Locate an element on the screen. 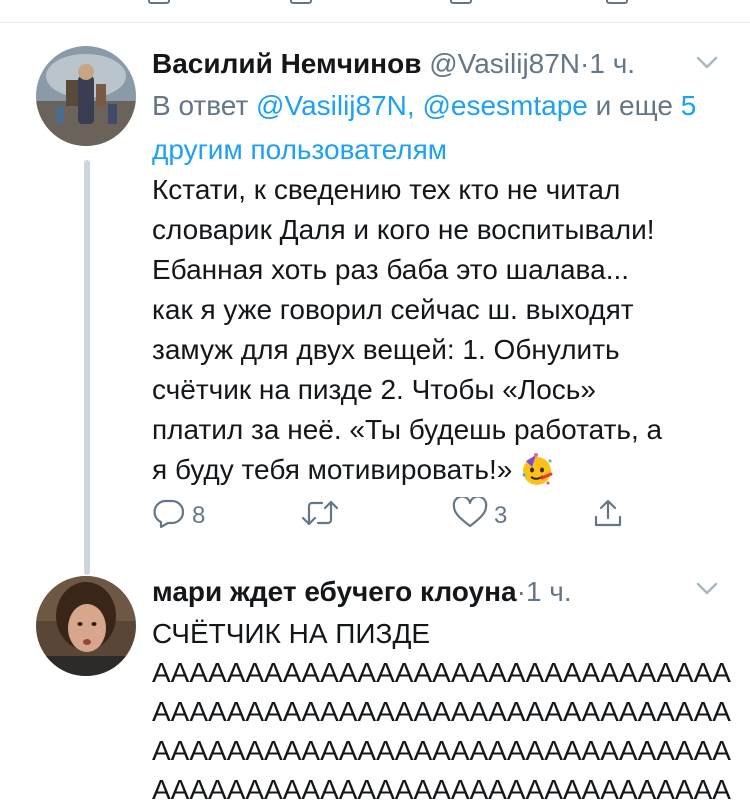 The height and width of the screenshot is (809, 750). previous-tweet-action-bar is located at coordinates (375, 11).